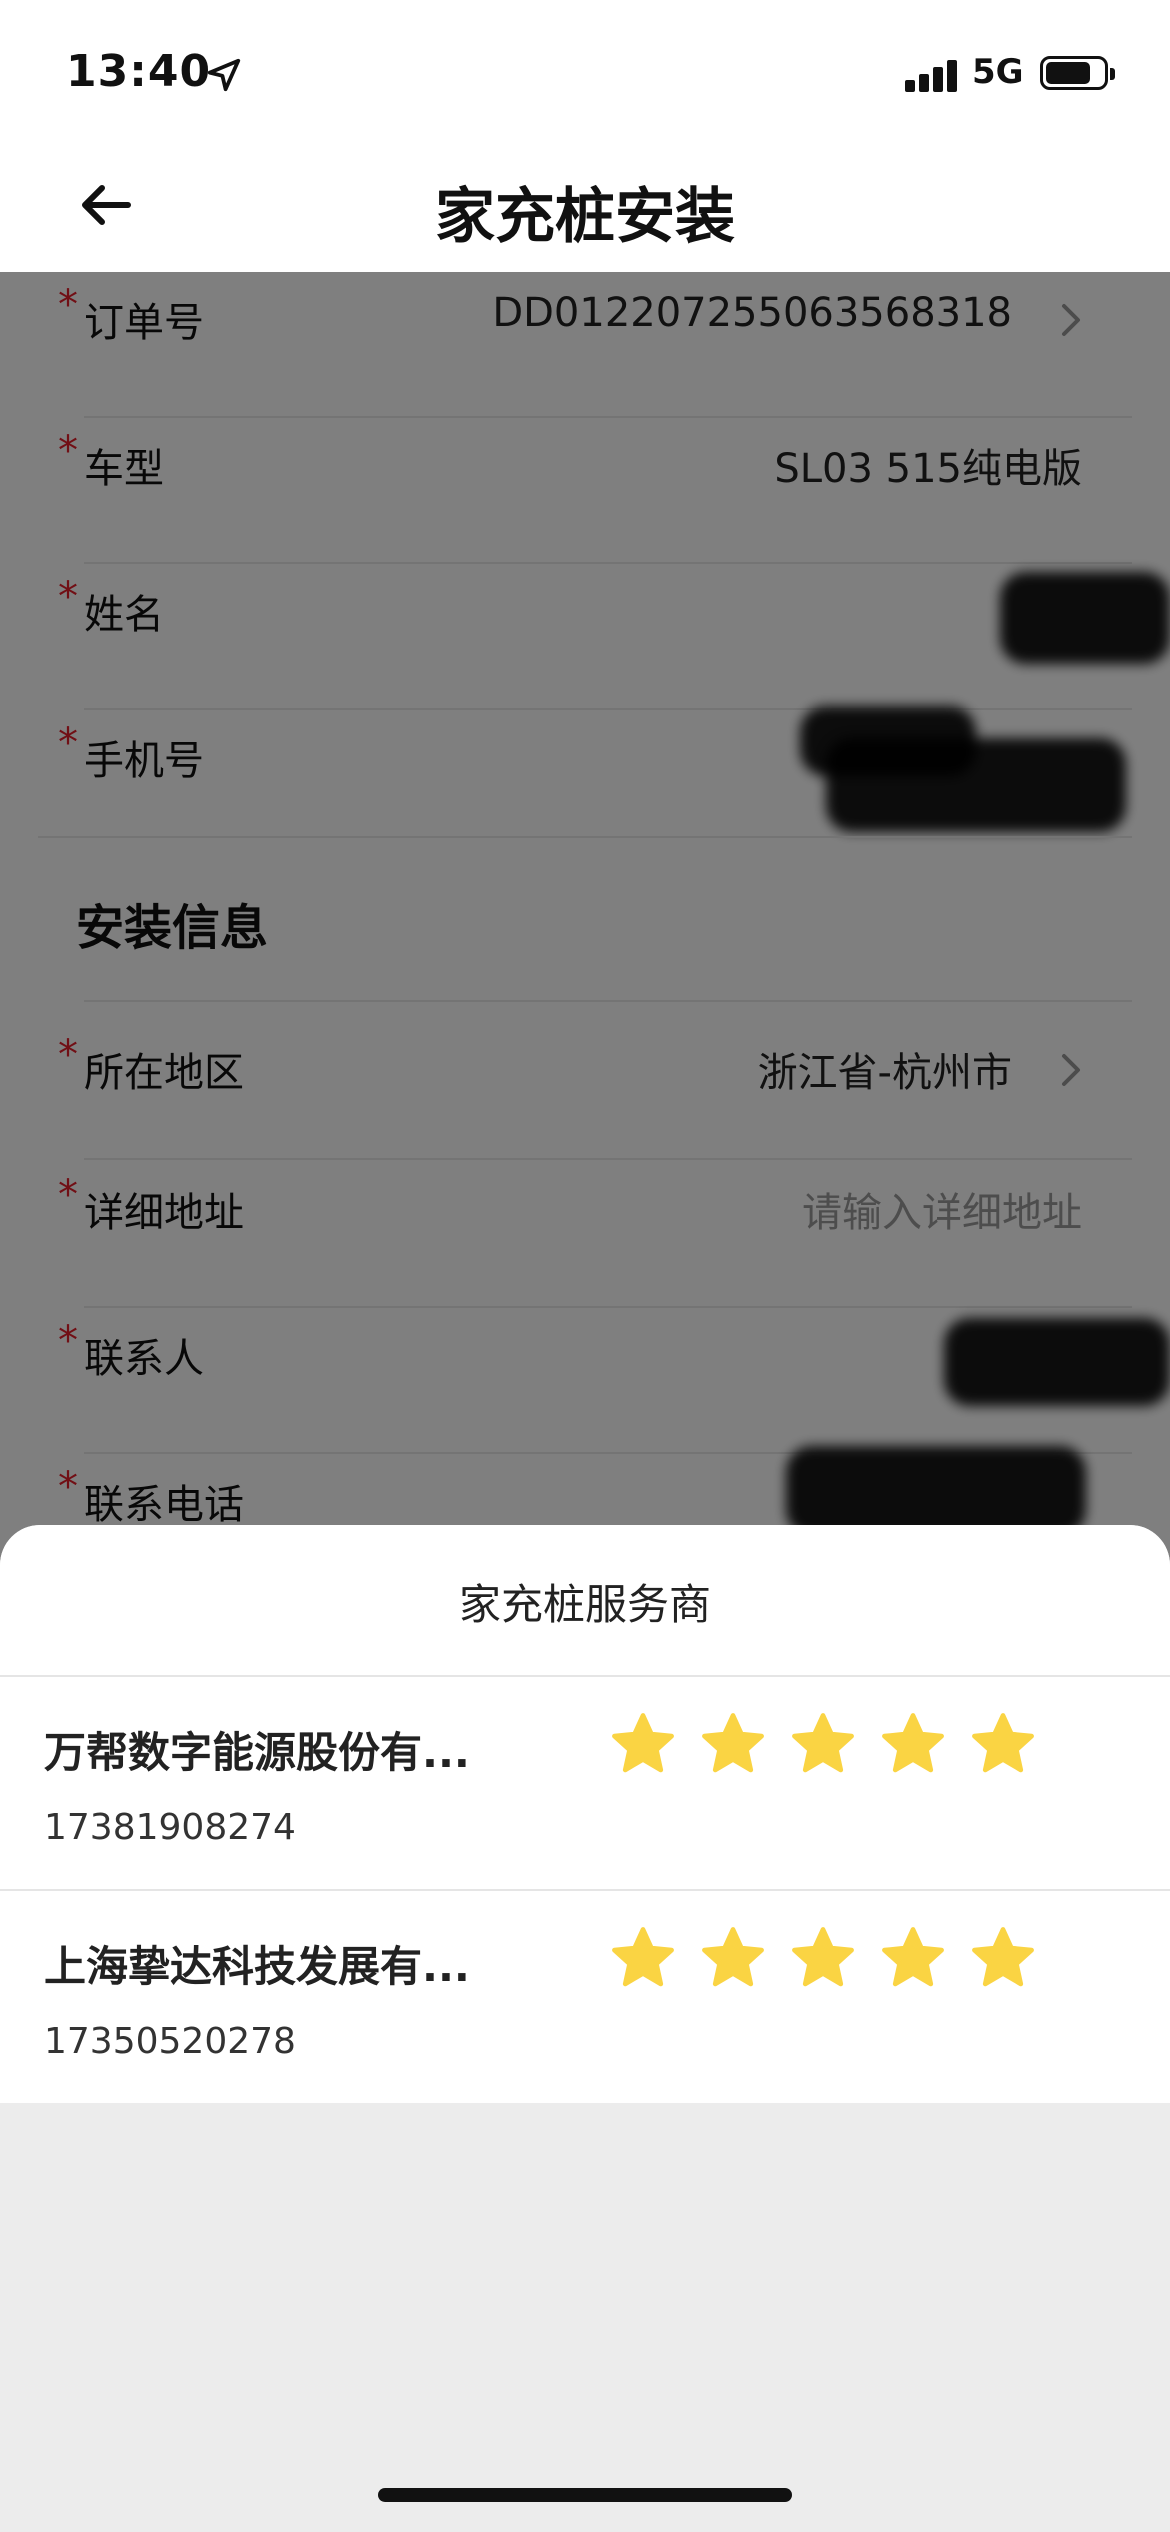  I want to click on provider-item: 上海挚达科技发展有... 17350520278, so click(585, 1997).